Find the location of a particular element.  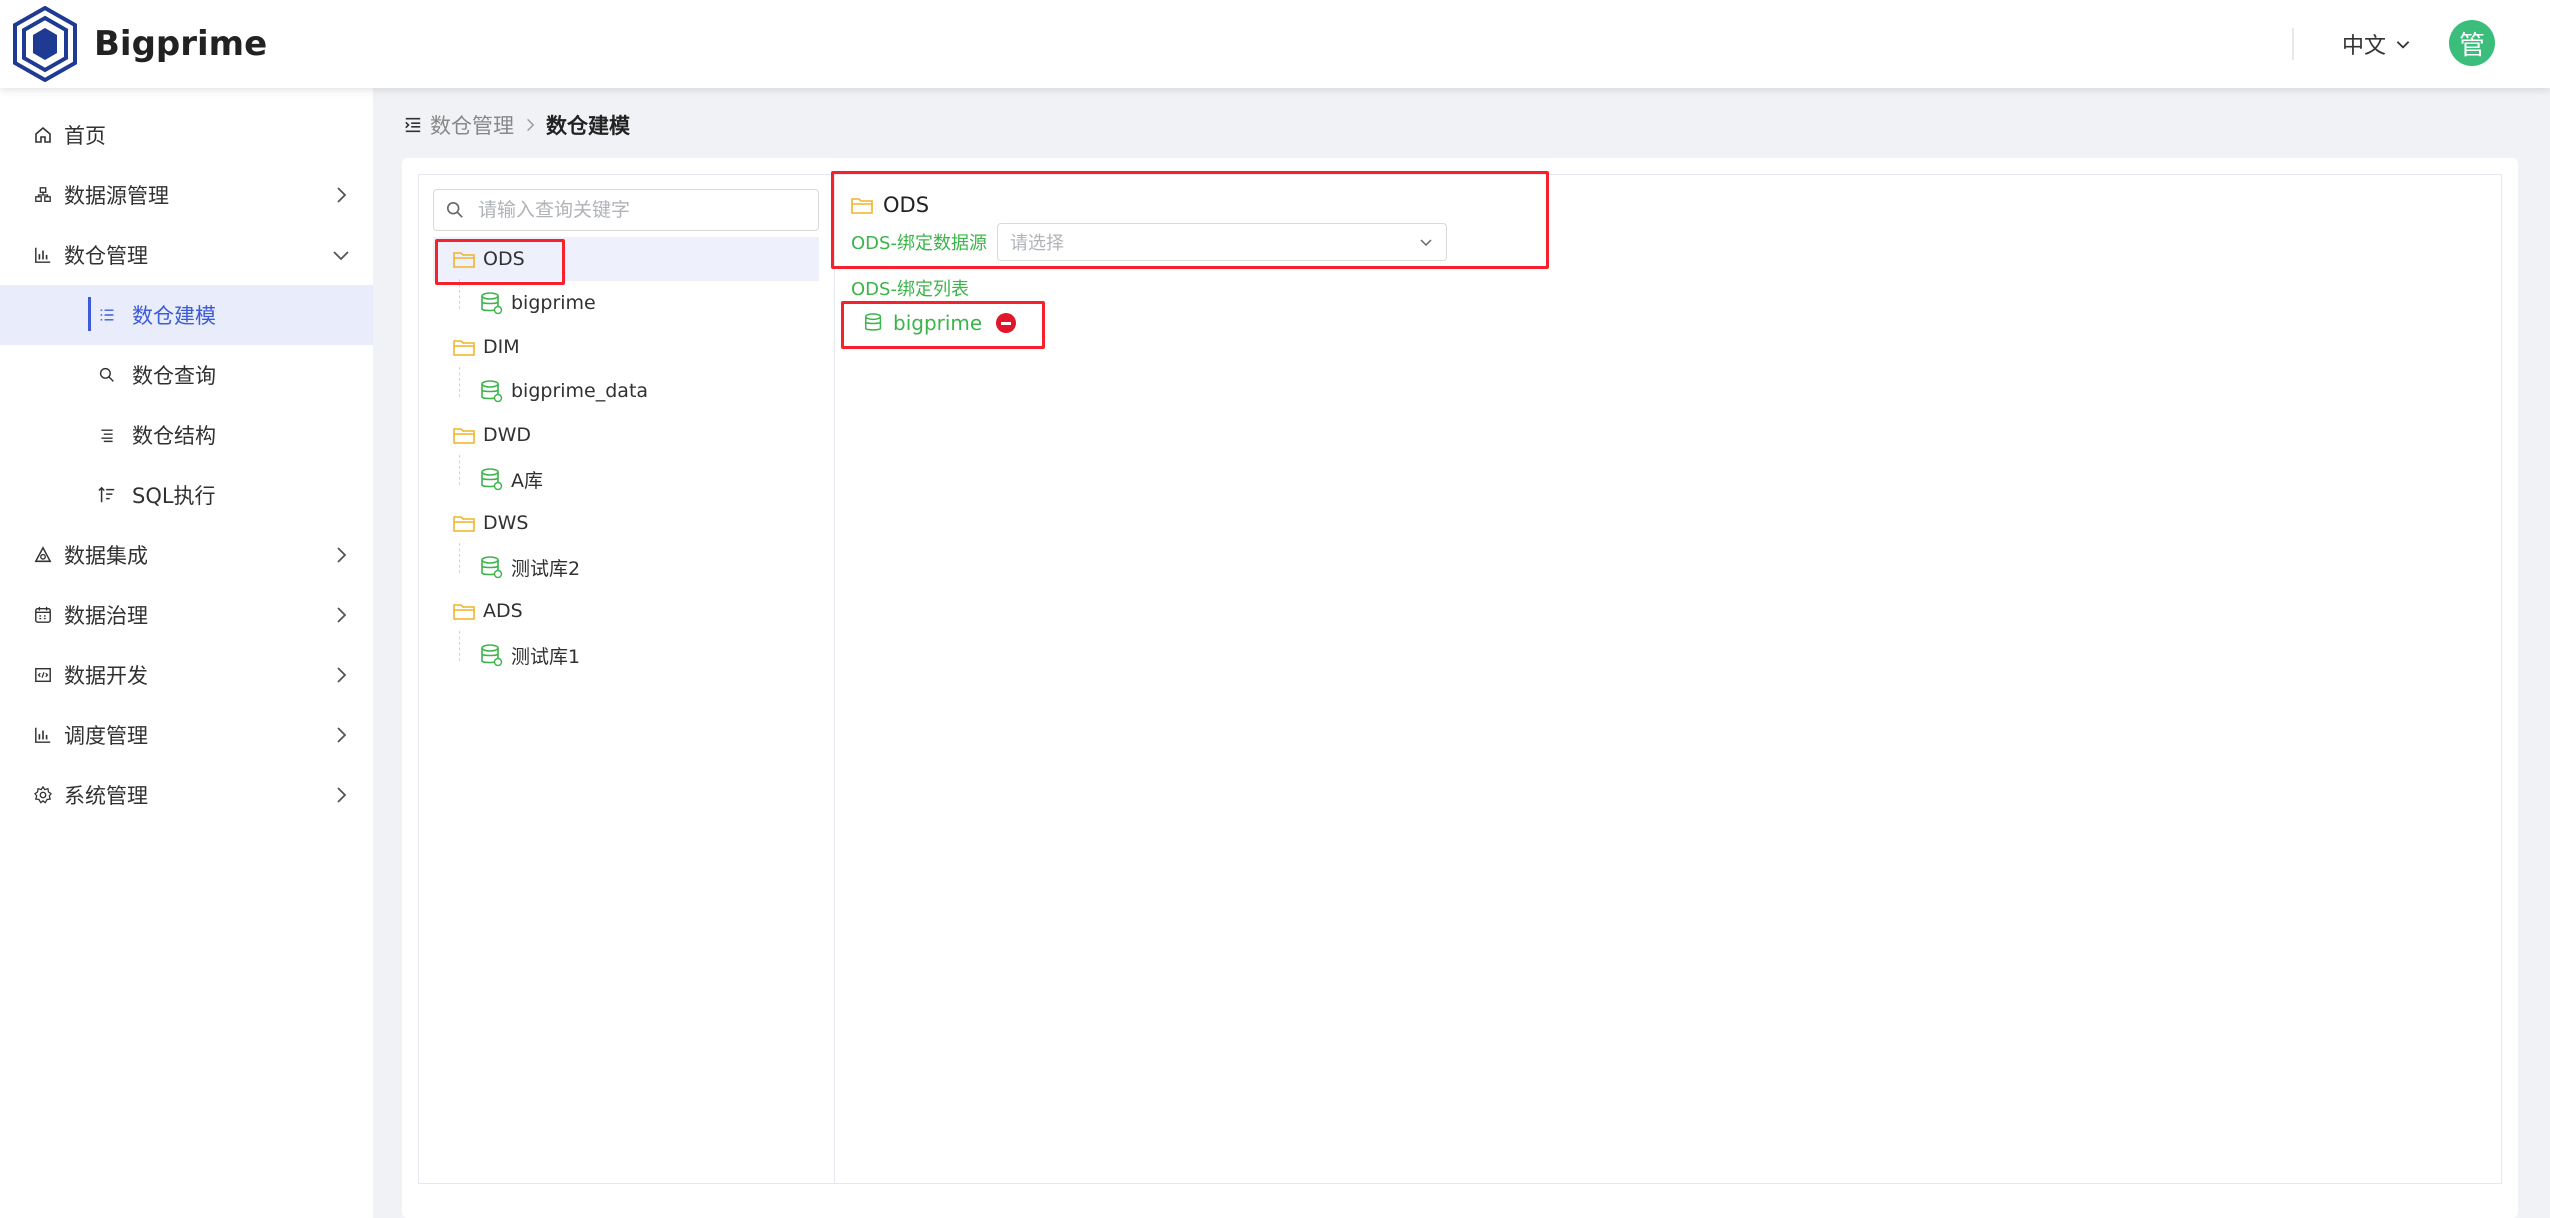

bound-item: bigprime is located at coordinates (940, 323).